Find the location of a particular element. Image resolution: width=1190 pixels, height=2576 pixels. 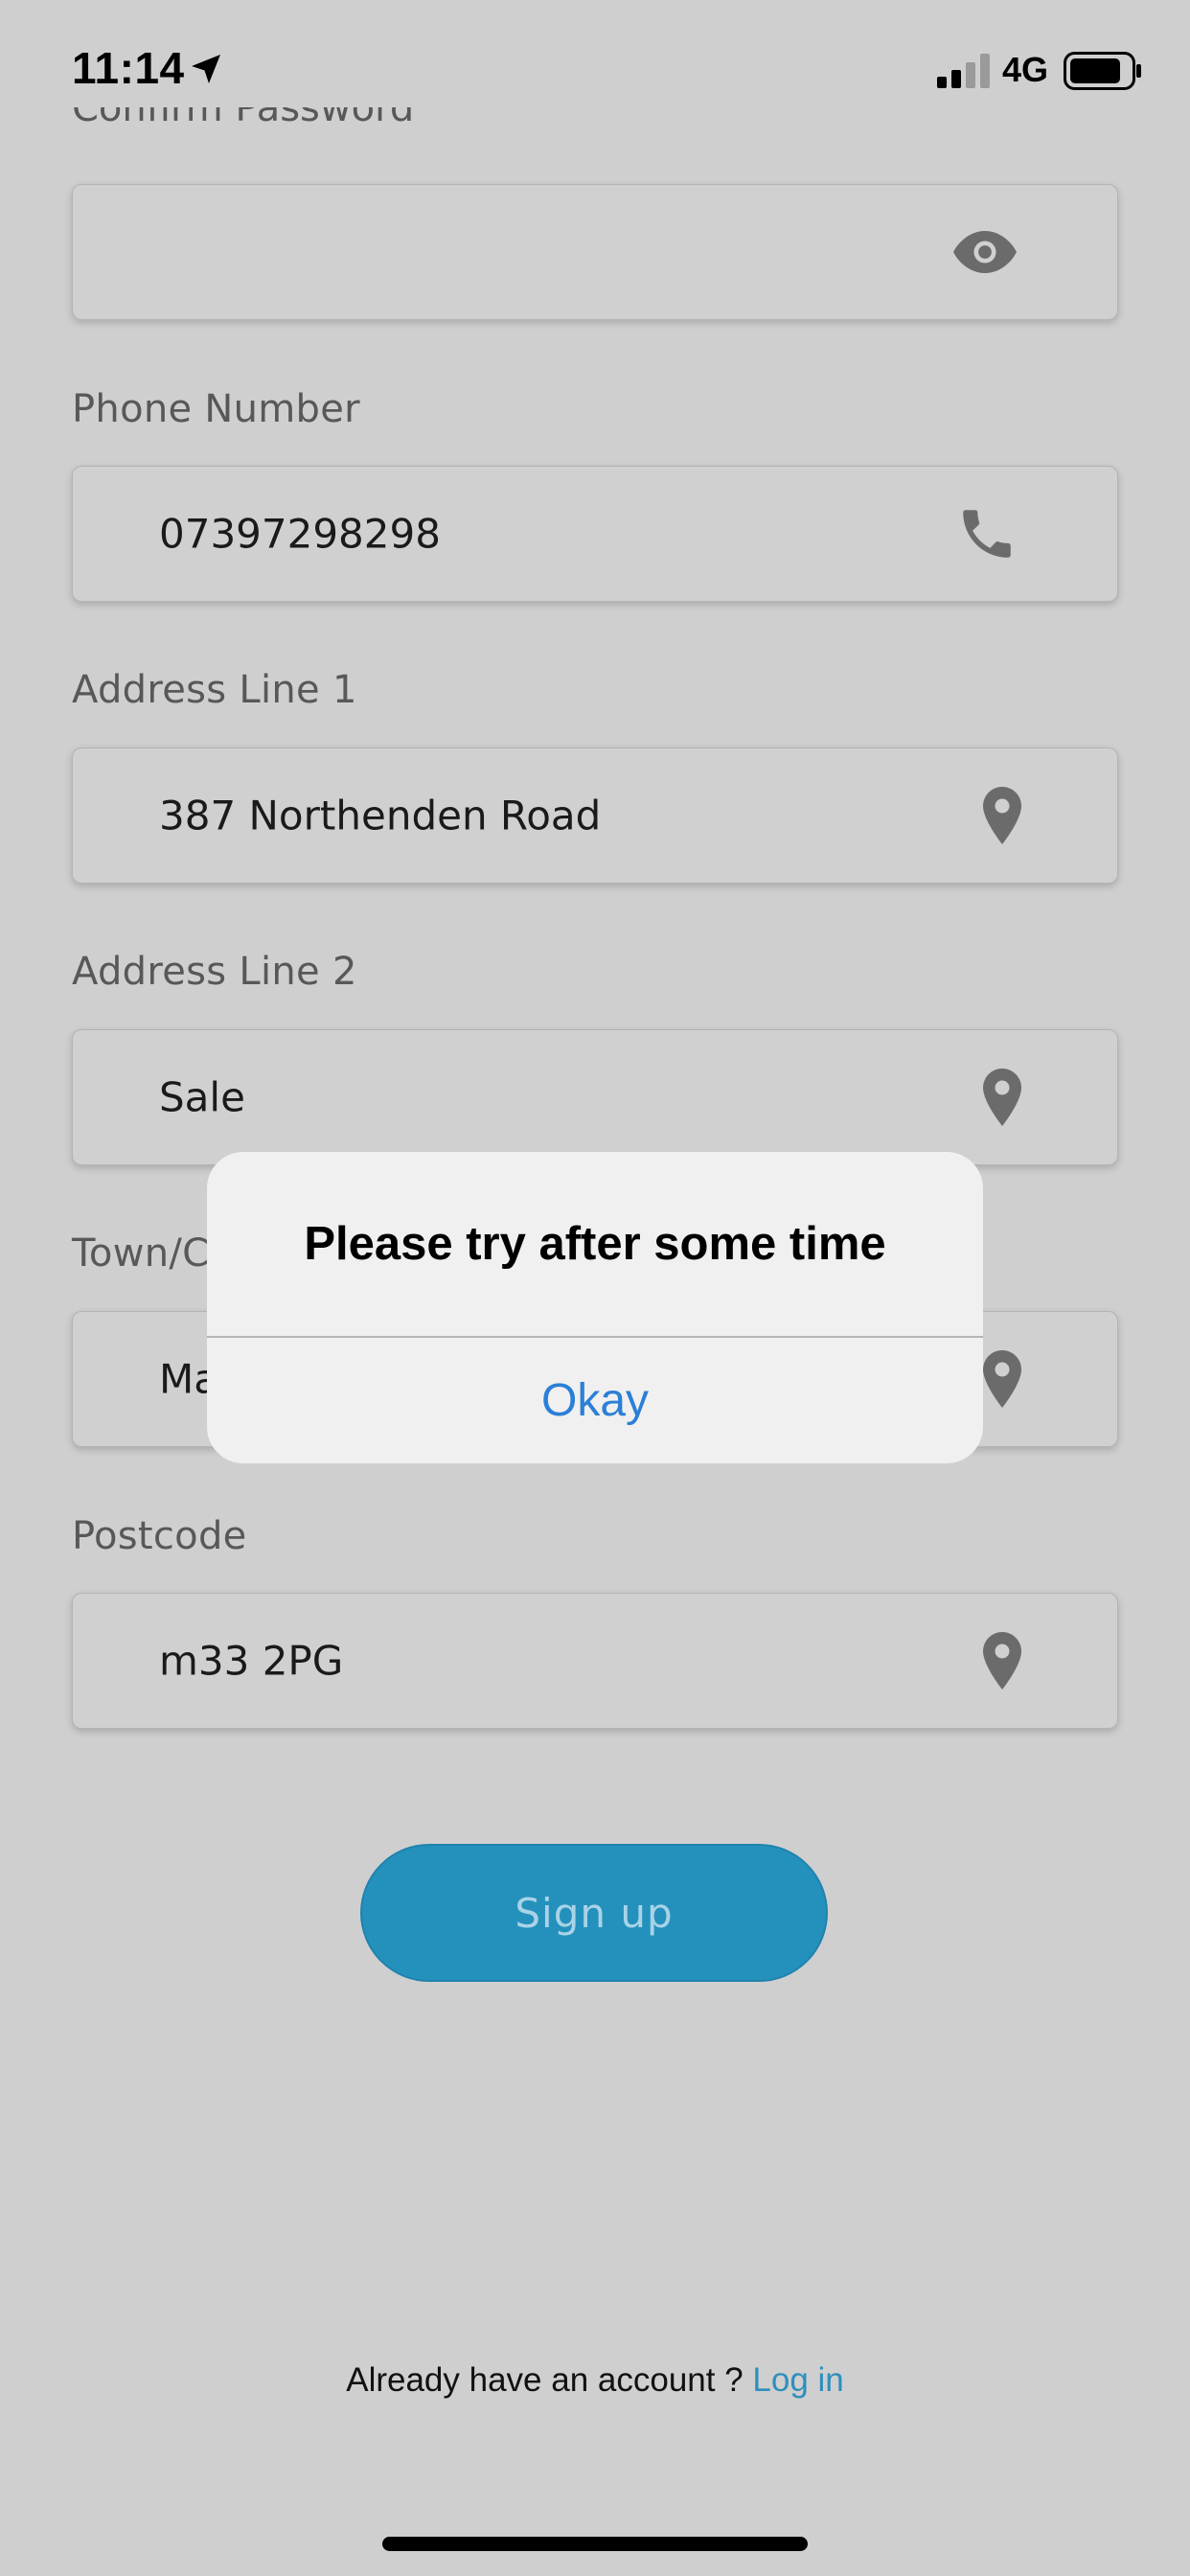

alert-dialog: Please try after some time Okay is located at coordinates (595, 1307).